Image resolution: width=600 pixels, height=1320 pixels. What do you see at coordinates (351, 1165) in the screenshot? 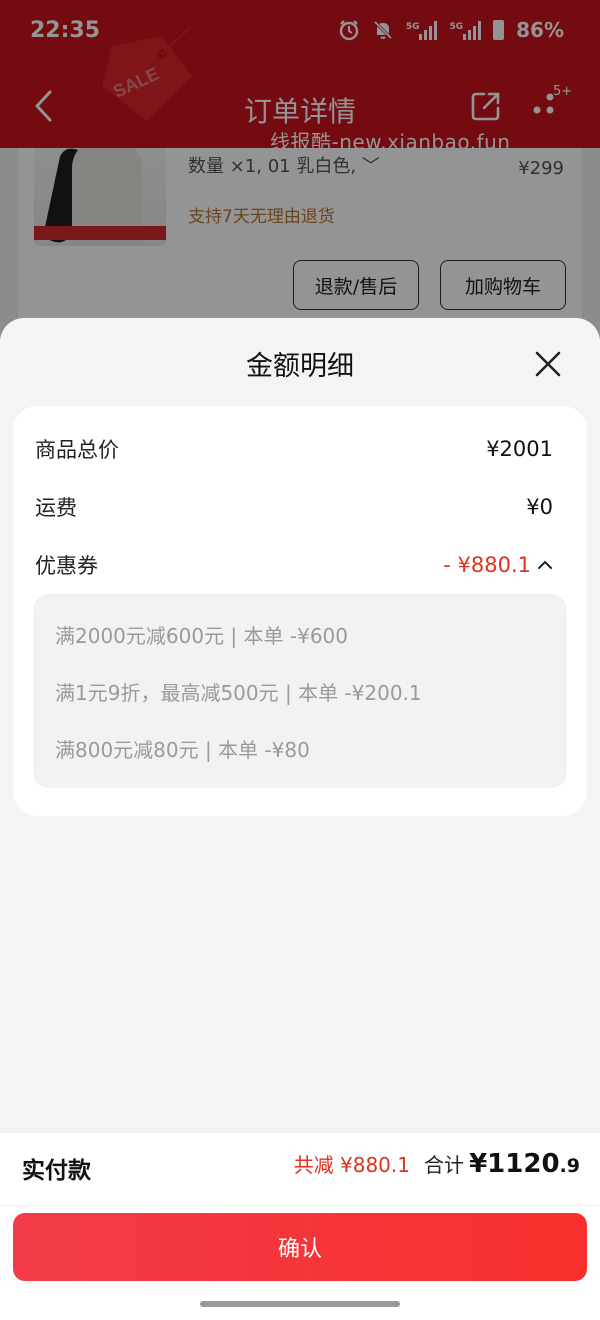
I see `total-reduction: 共减 ¥880.1` at bounding box center [351, 1165].